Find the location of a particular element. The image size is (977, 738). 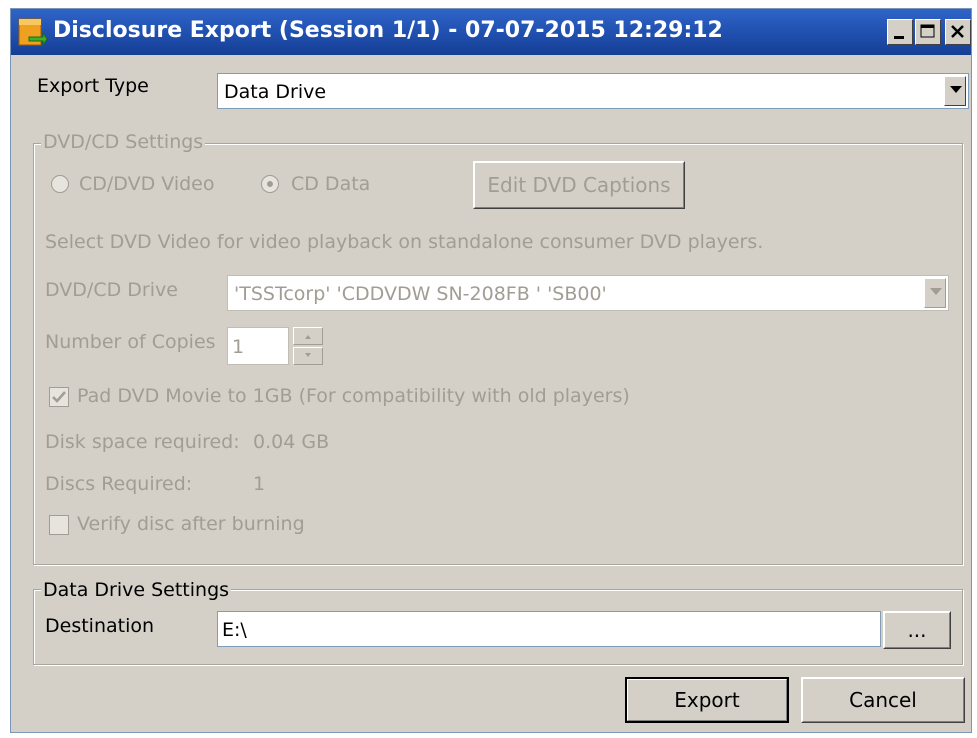

discs-required-label: Discs Required: is located at coordinates (119, 484).